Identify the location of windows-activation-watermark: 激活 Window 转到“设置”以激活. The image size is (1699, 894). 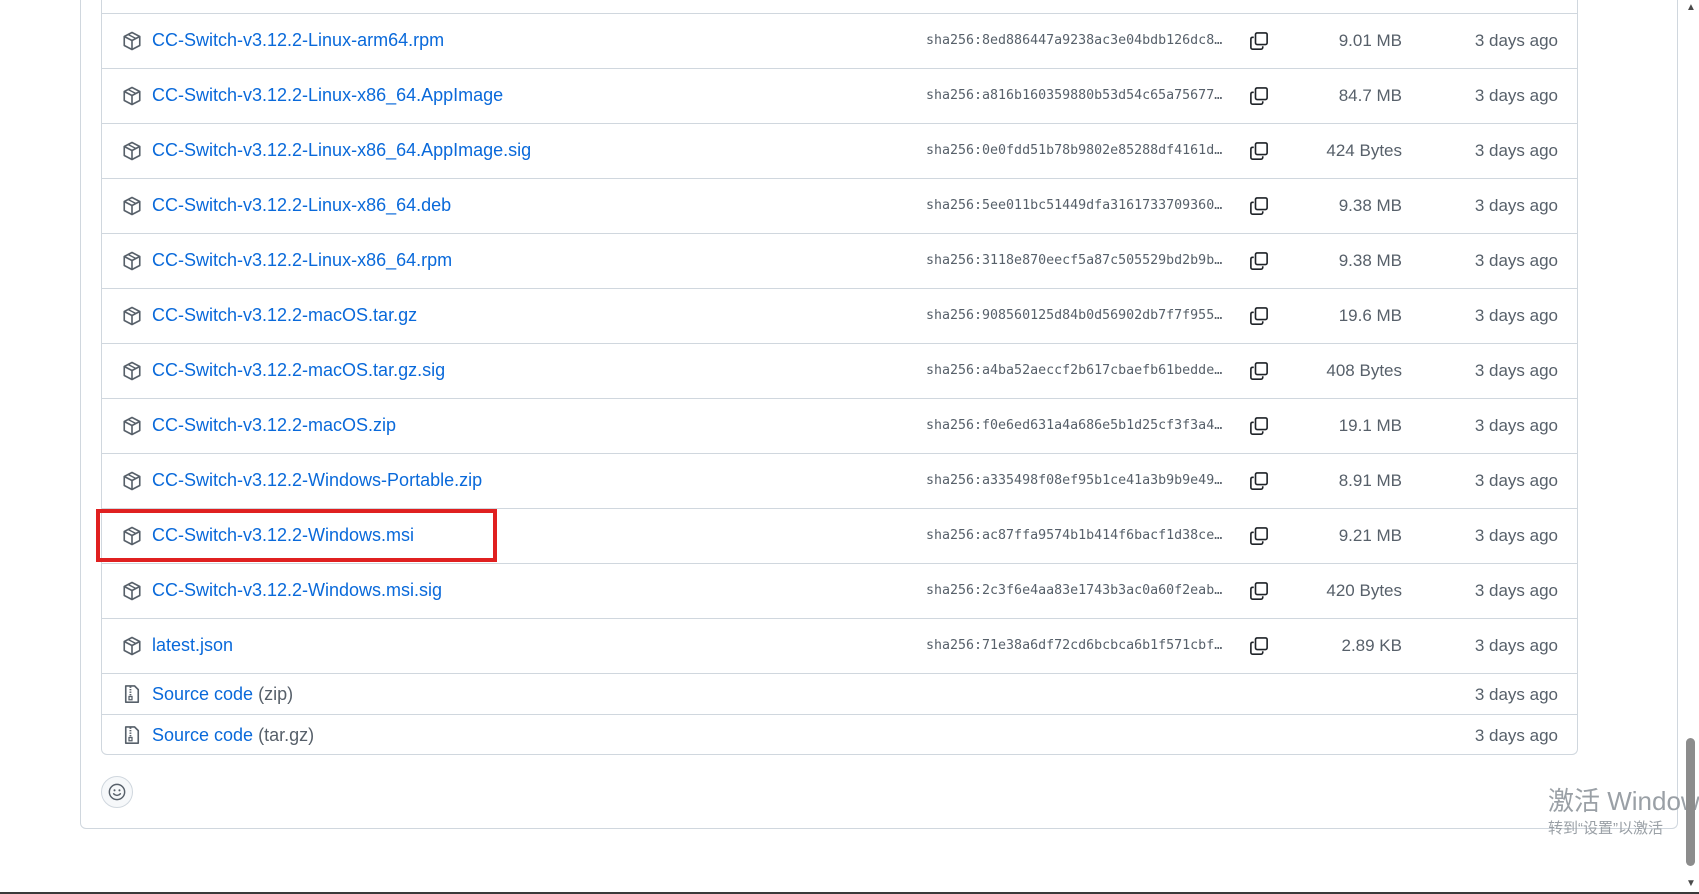
(1623, 812).